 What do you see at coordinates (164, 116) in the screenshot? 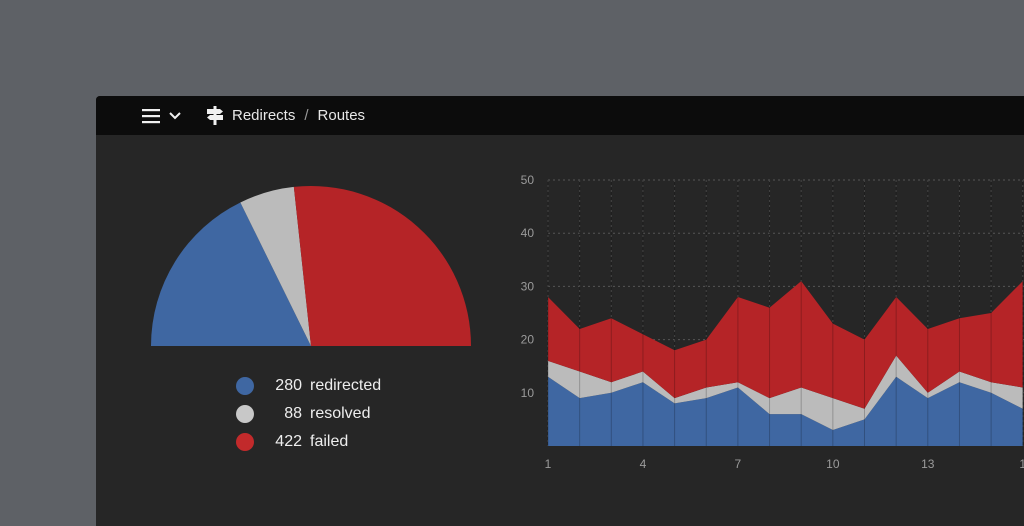
I see `menu-button` at bounding box center [164, 116].